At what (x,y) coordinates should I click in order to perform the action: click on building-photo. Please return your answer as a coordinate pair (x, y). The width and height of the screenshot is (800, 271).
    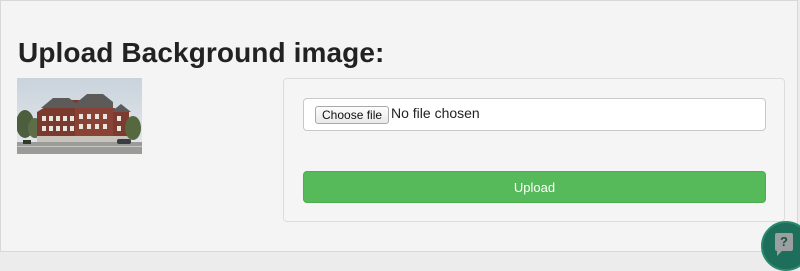
    Looking at the image, I should click on (79, 116).